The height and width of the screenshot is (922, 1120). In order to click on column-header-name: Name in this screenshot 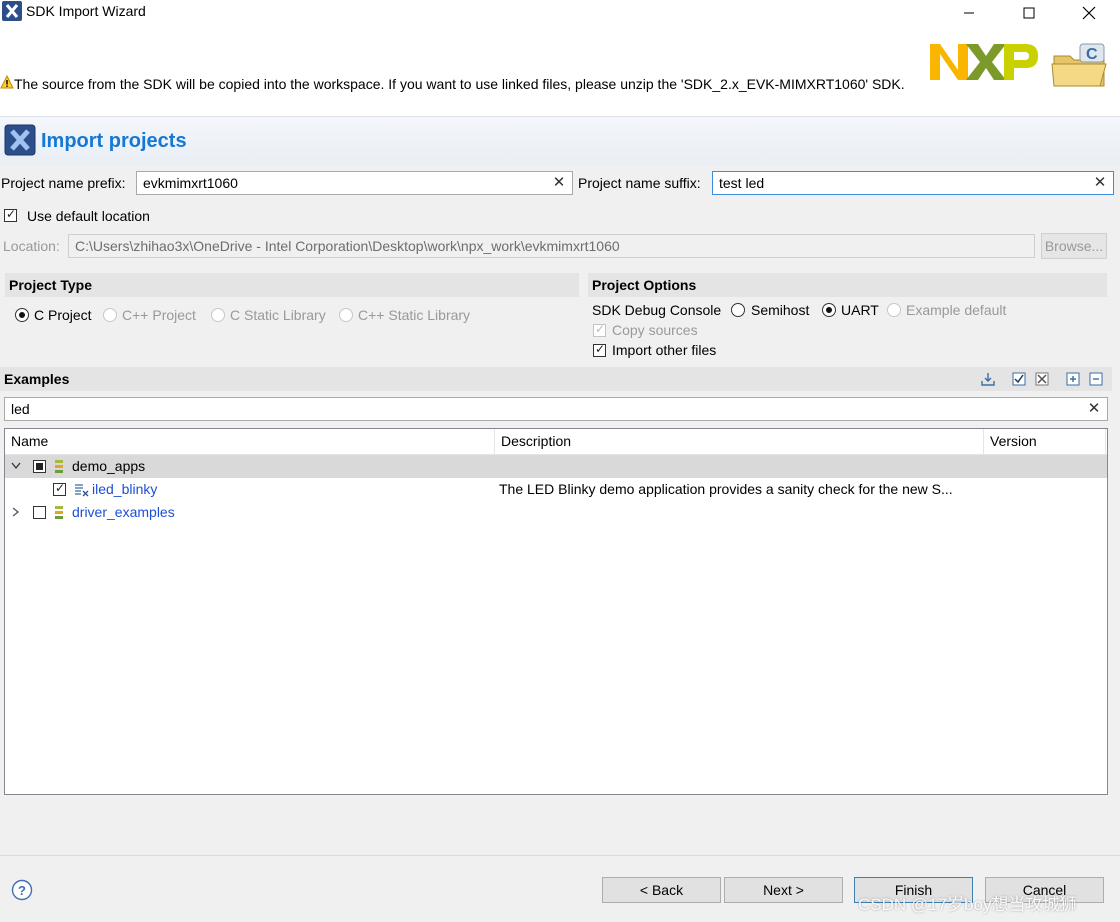, I will do `click(250, 441)`.